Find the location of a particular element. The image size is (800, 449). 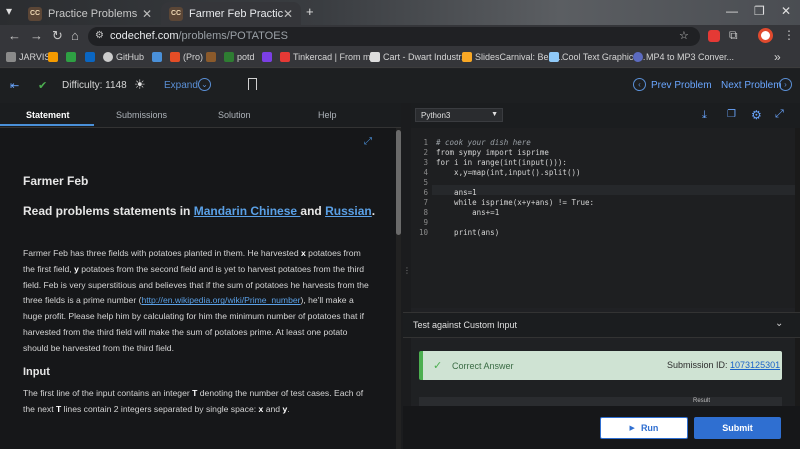

chevron-right-icon: › is located at coordinates (785, 84).